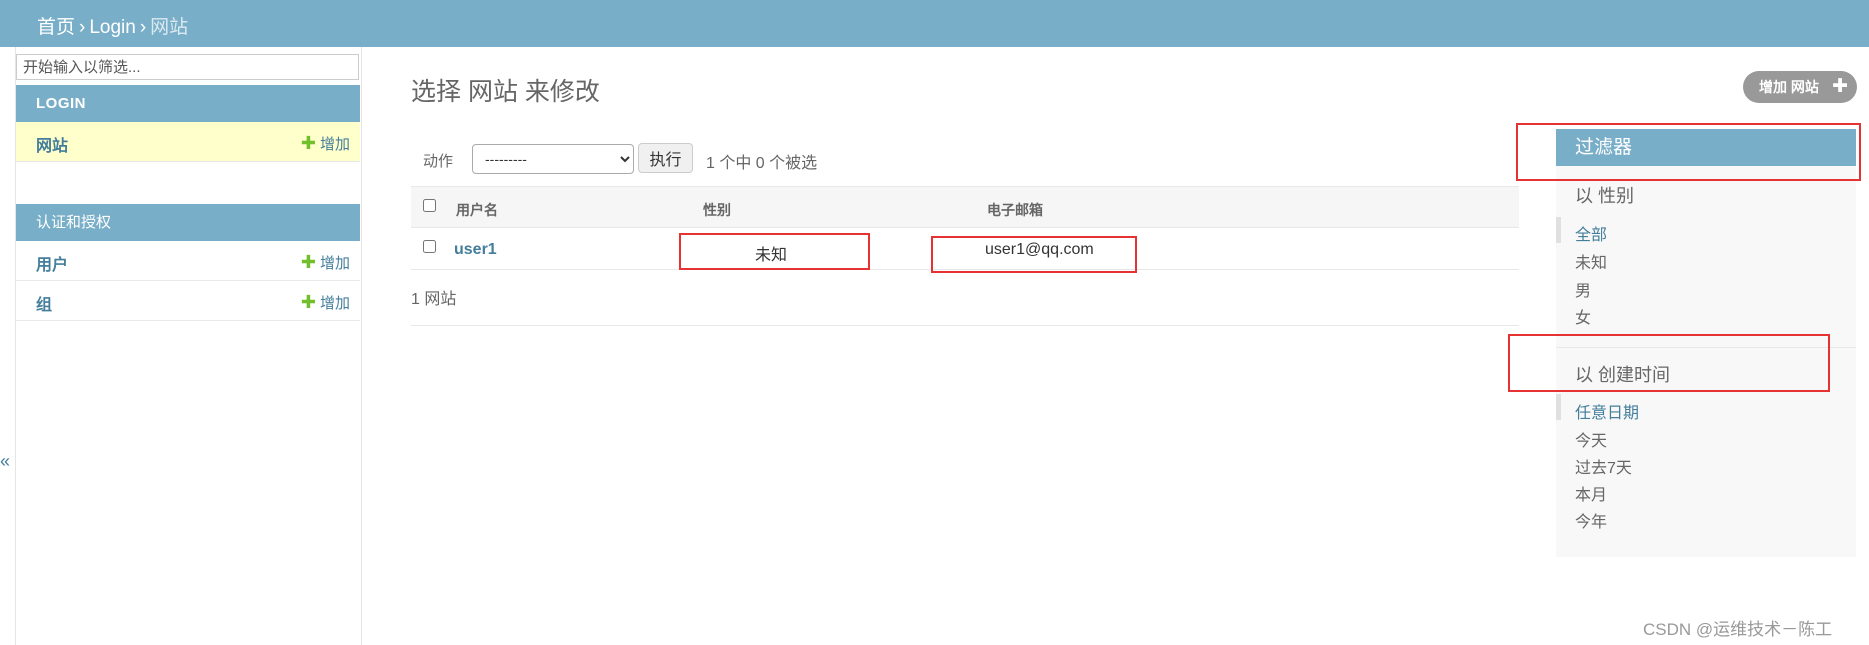  Describe the element at coordinates (52, 144) in the screenshot. I see `sidebar-item-website-link: 网站` at that location.